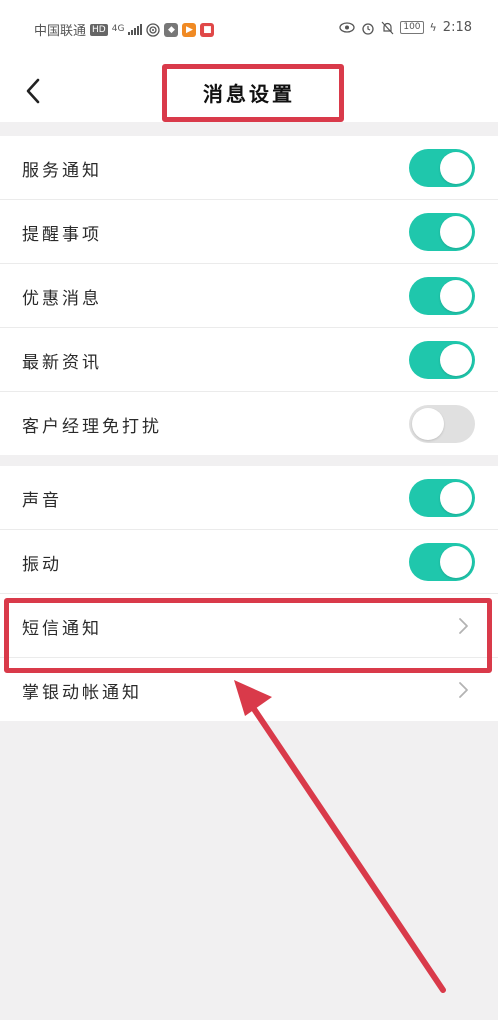 Image resolution: width=498 pixels, height=1020 pixels. Describe the element at coordinates (153, 29) in the screenshot. I see `hotspot-icon` at that location.